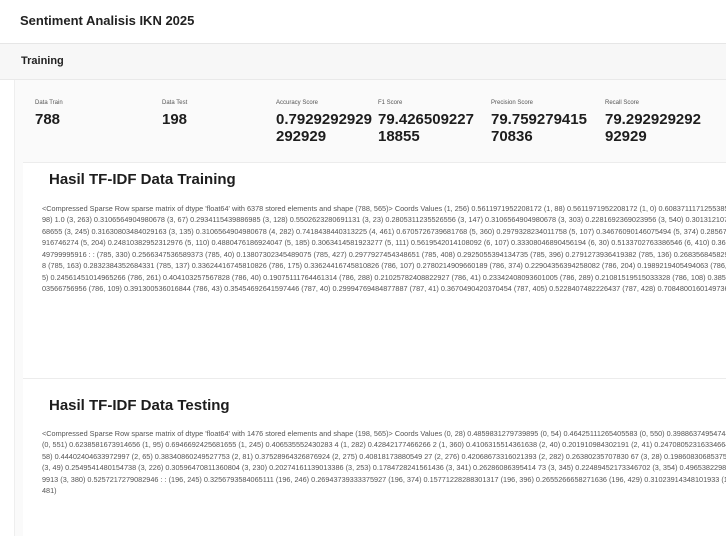 The image size is (726, 549). Describe the element at coordinates (175, 103) in the screenshot. I see `stat-label: Data Test` at that location.